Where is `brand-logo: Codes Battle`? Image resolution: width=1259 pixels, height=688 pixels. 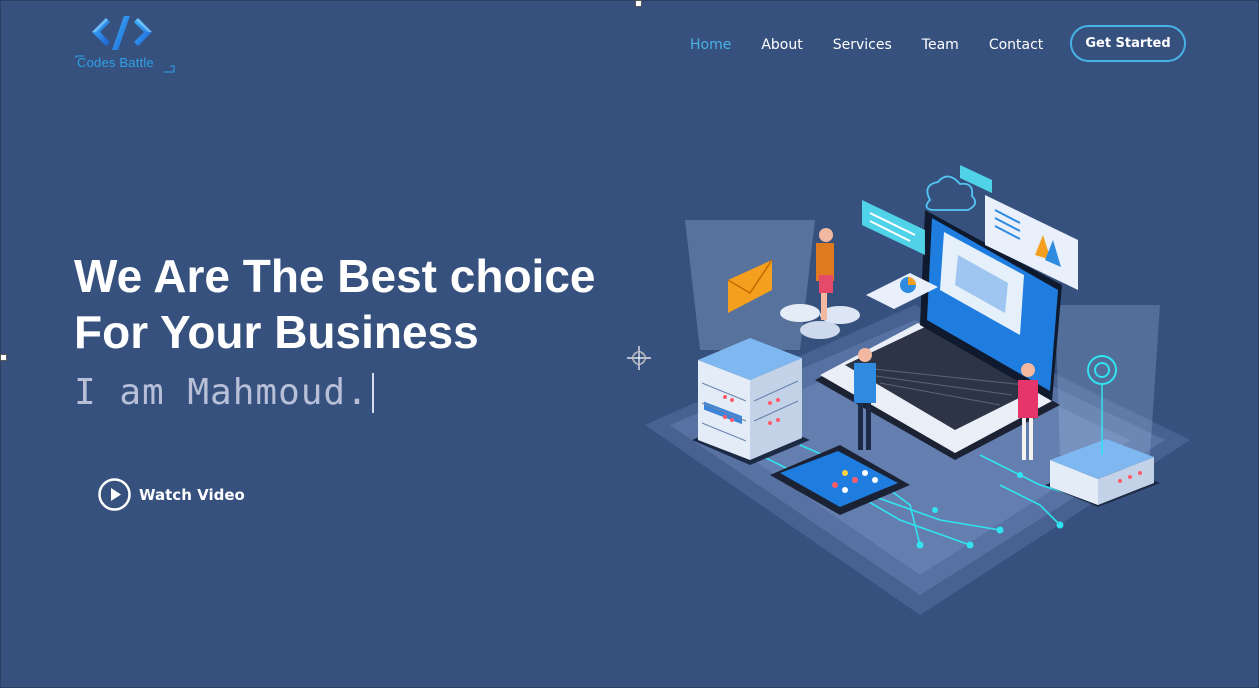
brand-logo: Codes Battle is located at coordinates (126, 45).